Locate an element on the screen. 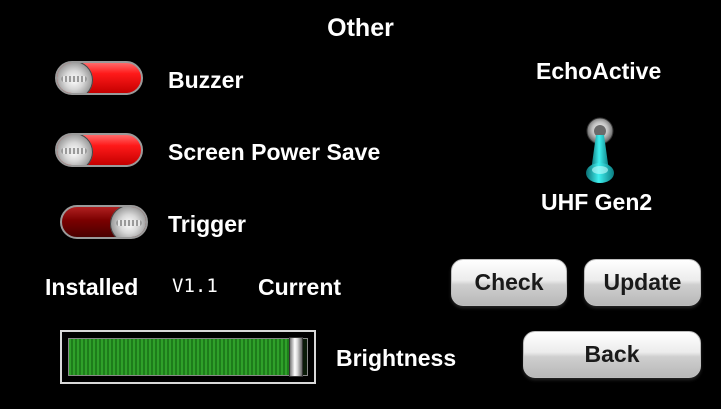  back-button: Back is located at coordinates (612, 354).